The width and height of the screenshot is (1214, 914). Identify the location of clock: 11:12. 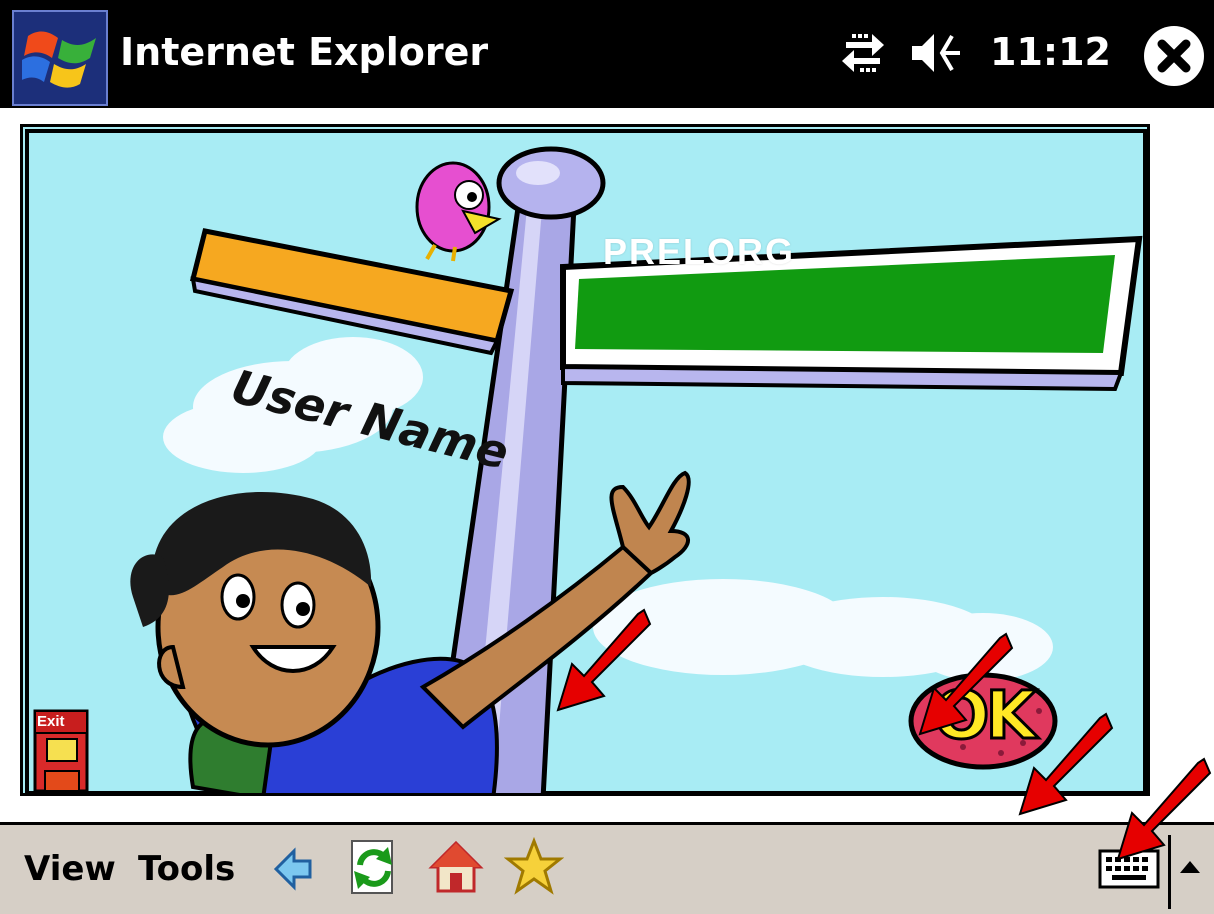
(1050, 52).